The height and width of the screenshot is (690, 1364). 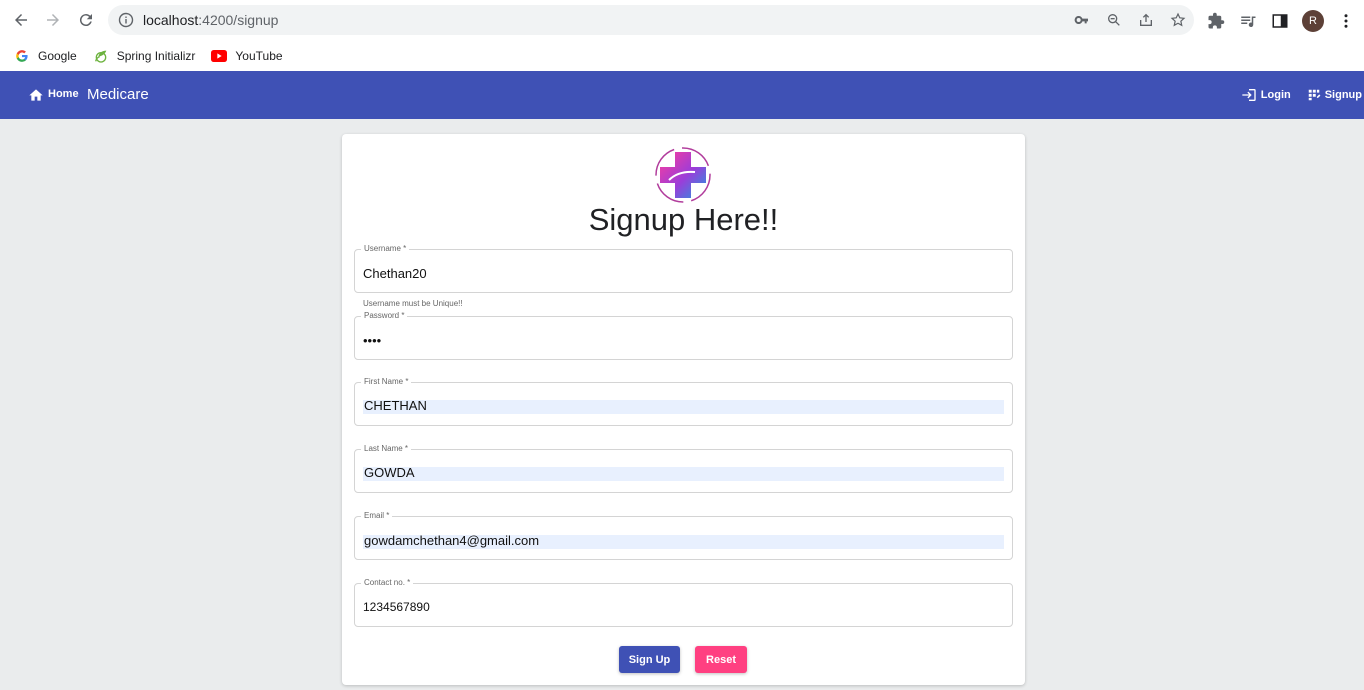 What do you see at coordinates (45, 56) in the screenshot?
I see `bookmark-google: Google` at bounding box center [45, 56].